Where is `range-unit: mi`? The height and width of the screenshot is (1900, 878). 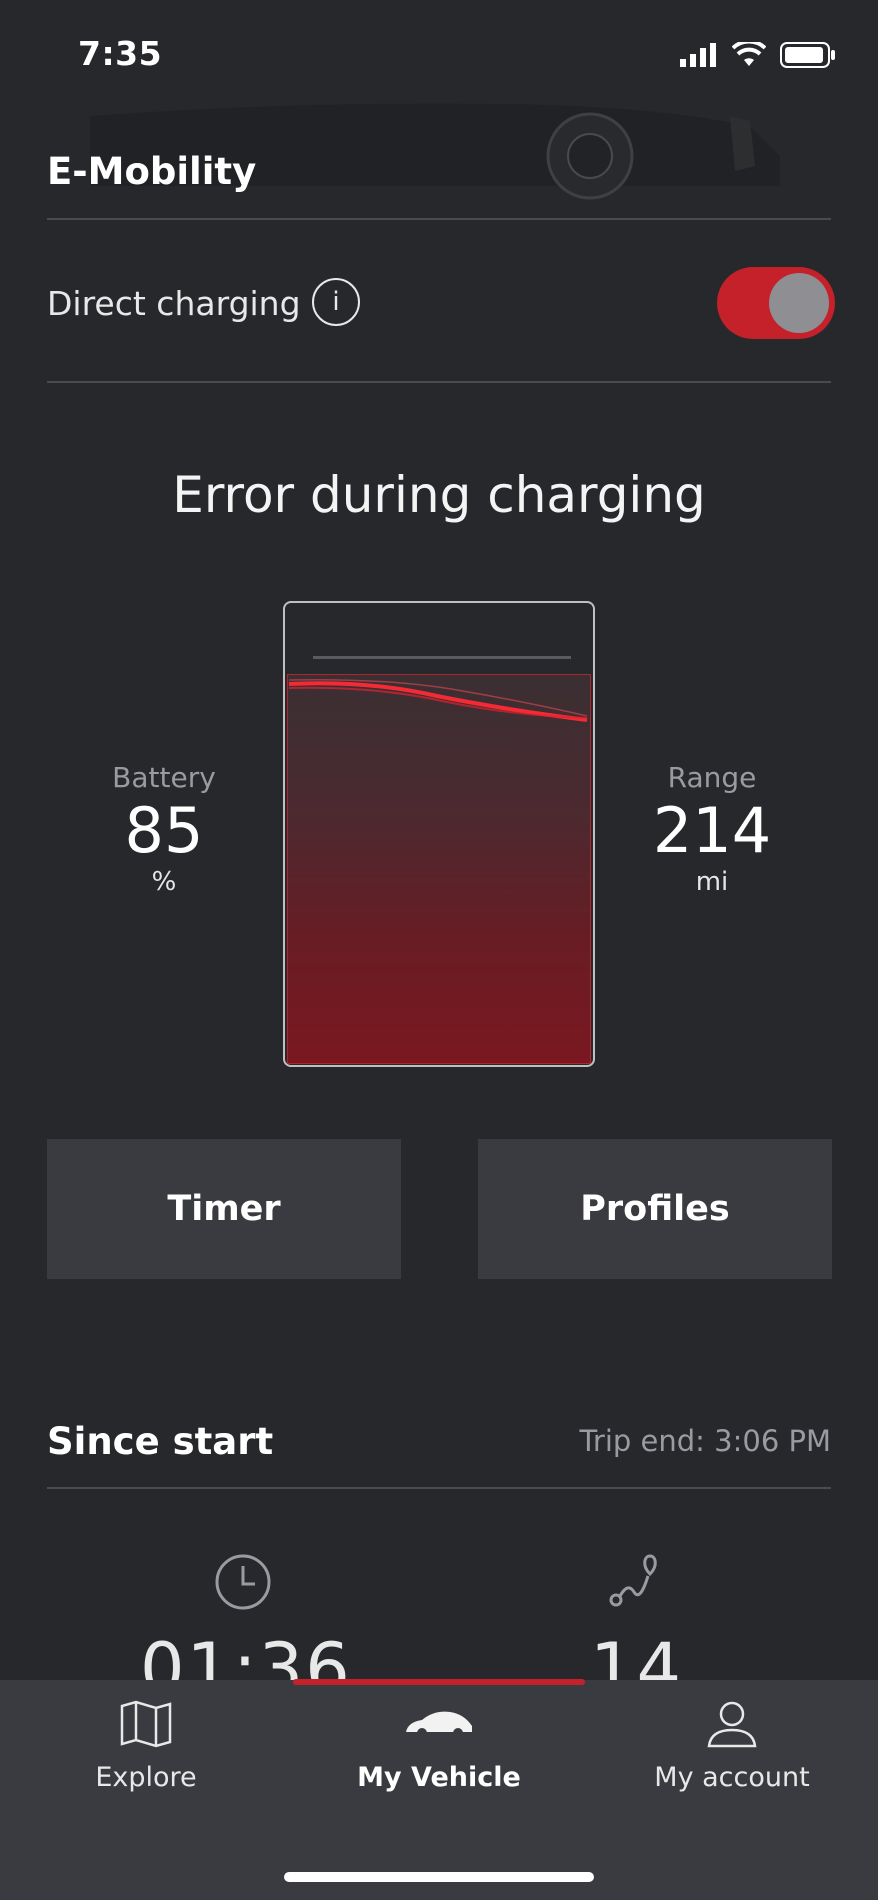
range-unit: mi is located at coordinates (712, 882).